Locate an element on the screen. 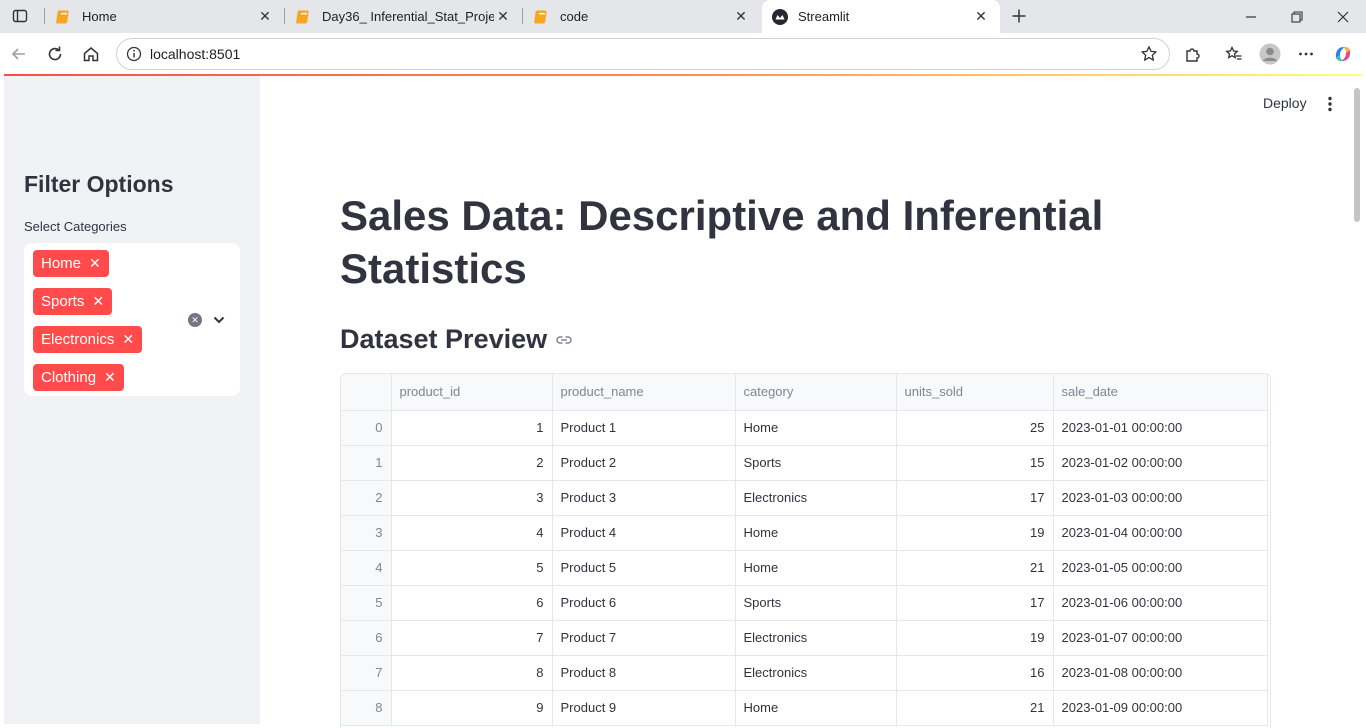  tab-streamlit: Streamlit ✕ is located at coordinates (881, 16).